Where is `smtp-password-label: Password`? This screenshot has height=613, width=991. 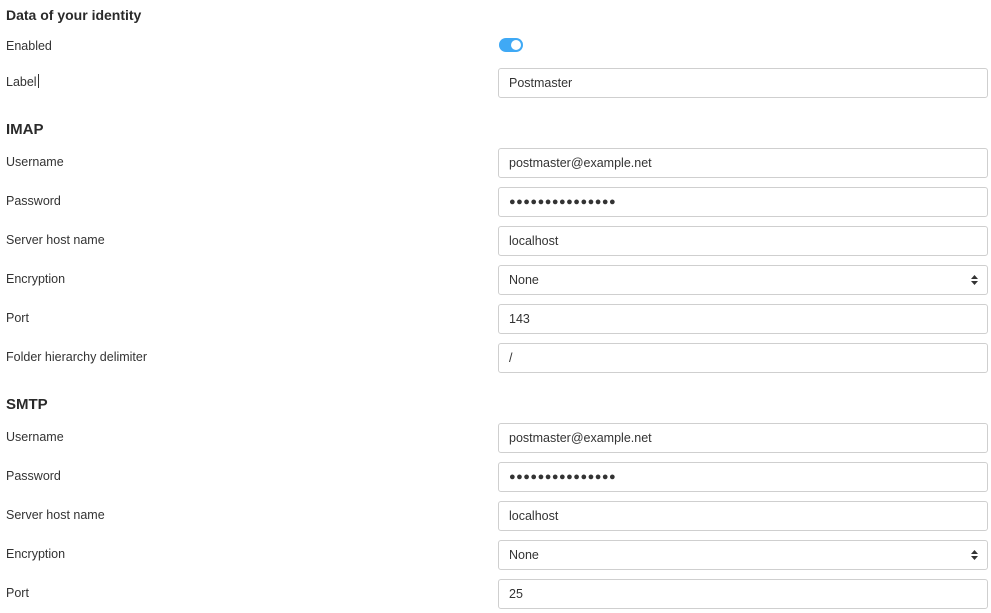 smtp-password-label: Password is located at coordinates (33, 476).